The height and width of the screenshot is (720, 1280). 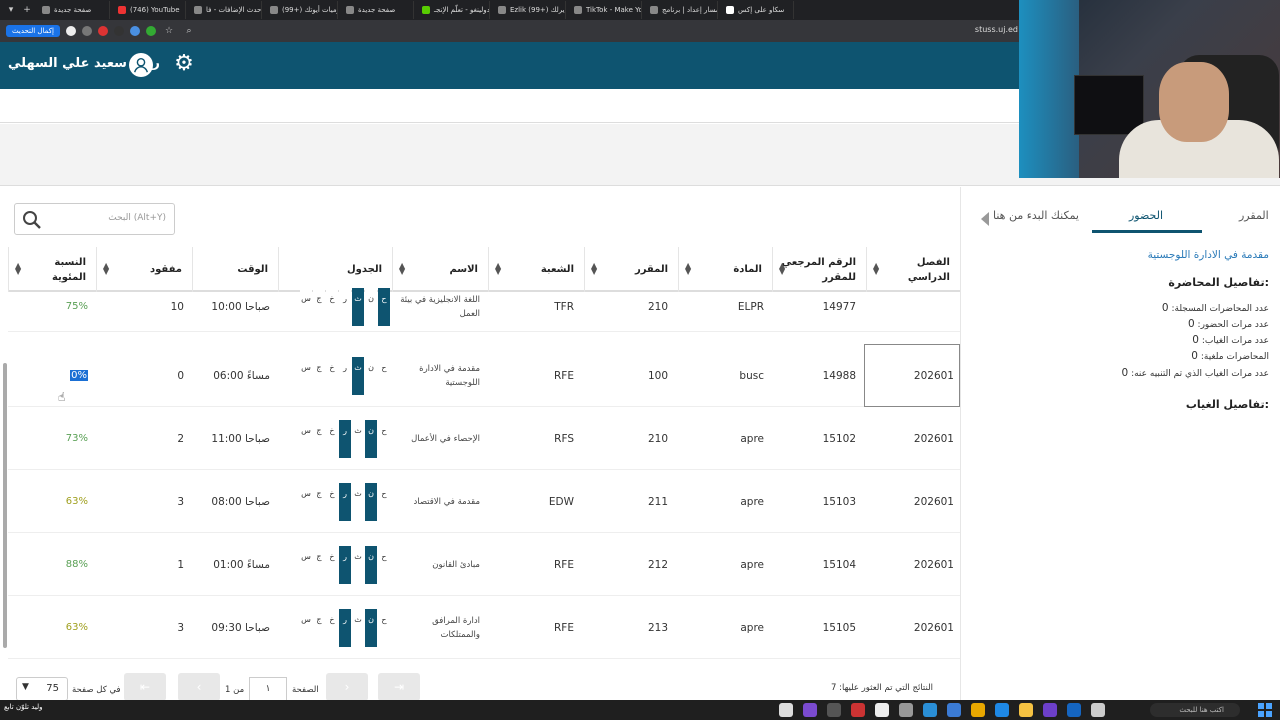 I want to click on browser-tab: TikTok - Make Your, so click(x=605, y=10).